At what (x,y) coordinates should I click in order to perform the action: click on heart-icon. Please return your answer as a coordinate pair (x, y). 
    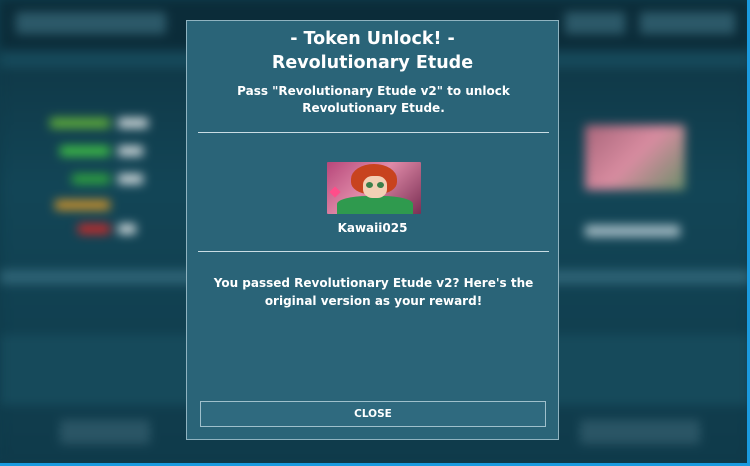
    Looking at the image, I should click on (335, 192).